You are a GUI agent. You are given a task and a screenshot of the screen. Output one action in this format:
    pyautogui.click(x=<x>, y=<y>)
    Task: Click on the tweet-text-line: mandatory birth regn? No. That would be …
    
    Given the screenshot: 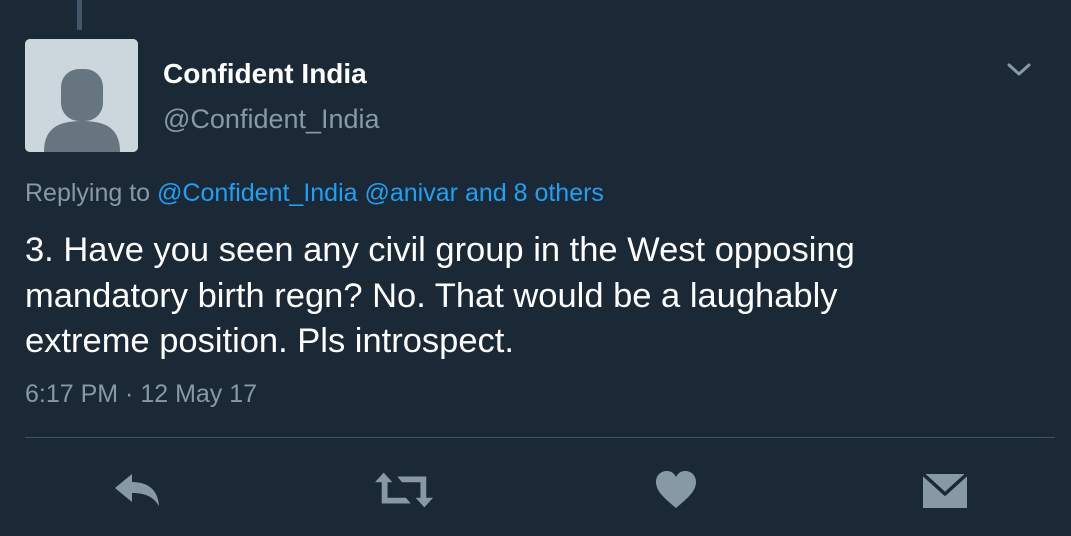 What is the action you would take?
    pyautogui.click(x=431, y=295)
    